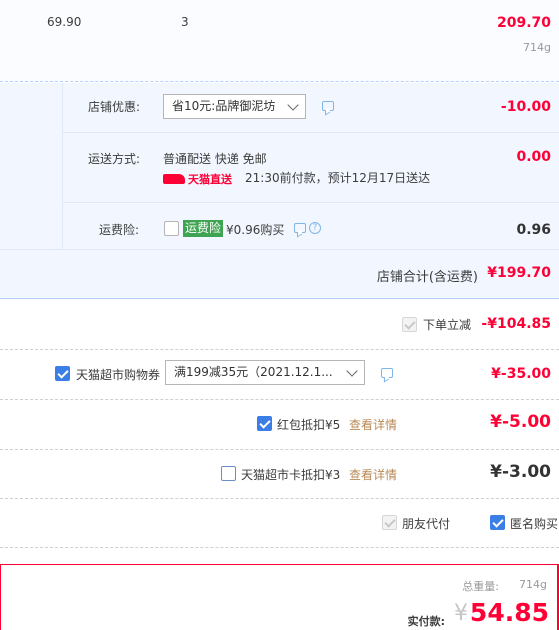 The height and width of the screenshot is (630, 559). I want to click on coupon-label: 天猫超市购物券, so click(118, 375).